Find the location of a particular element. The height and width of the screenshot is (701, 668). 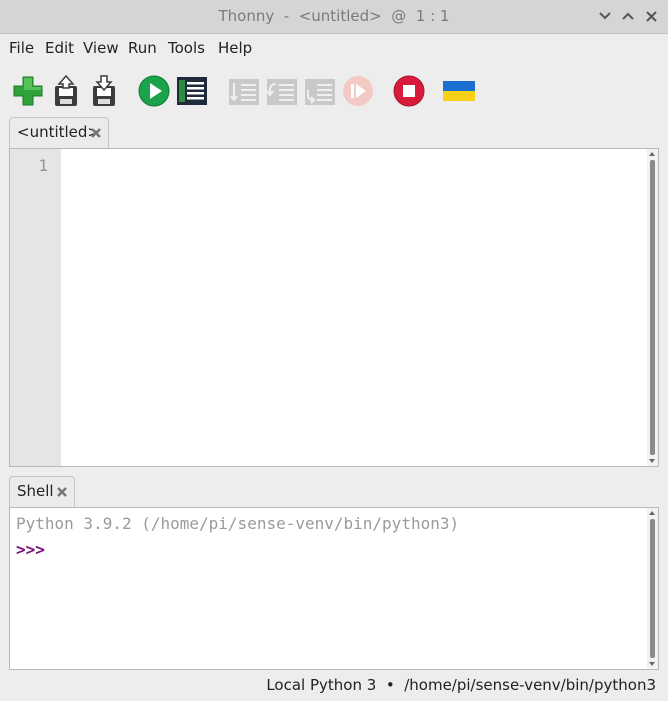

maximize-button is located at coordinates (628, 16).